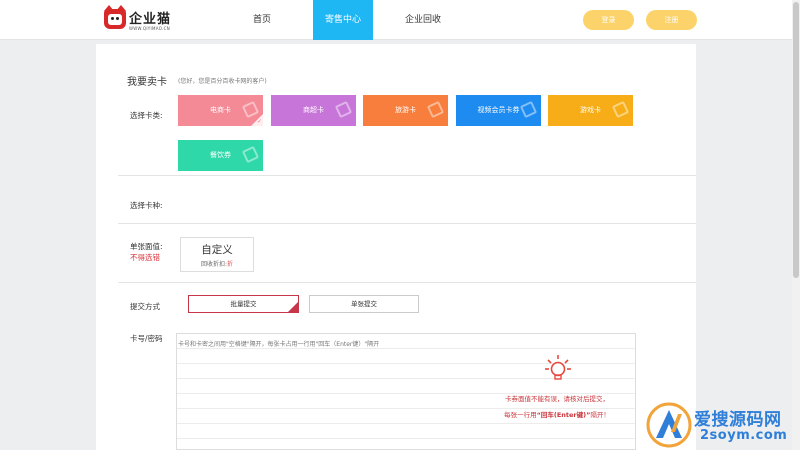  I want to click on cat-logo-icon, so click(115, 17).